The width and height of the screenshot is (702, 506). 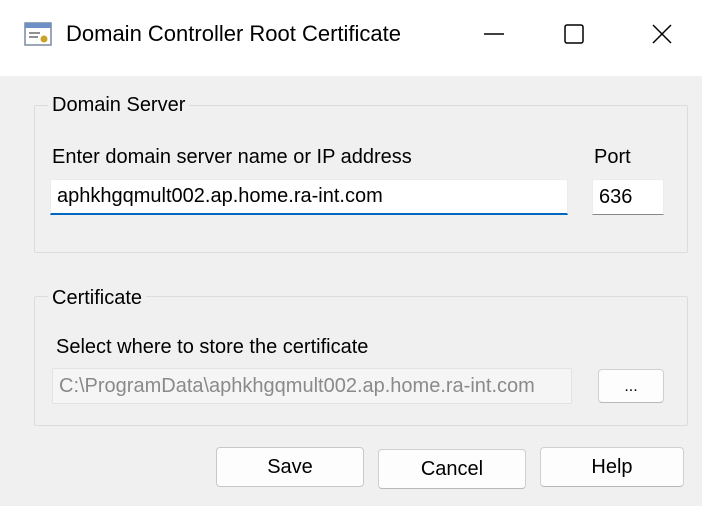 I want to click on help-button: Help, so click(x=612, y=467).